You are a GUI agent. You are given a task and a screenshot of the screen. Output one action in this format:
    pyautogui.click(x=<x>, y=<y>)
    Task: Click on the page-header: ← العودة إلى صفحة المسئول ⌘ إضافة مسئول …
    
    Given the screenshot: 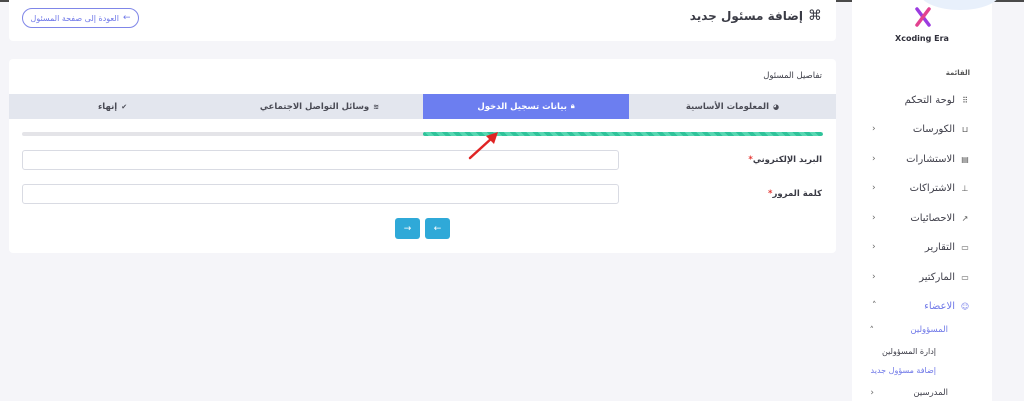 What is the action you would take?
    pyautogui.click(x=422, y=20)
    